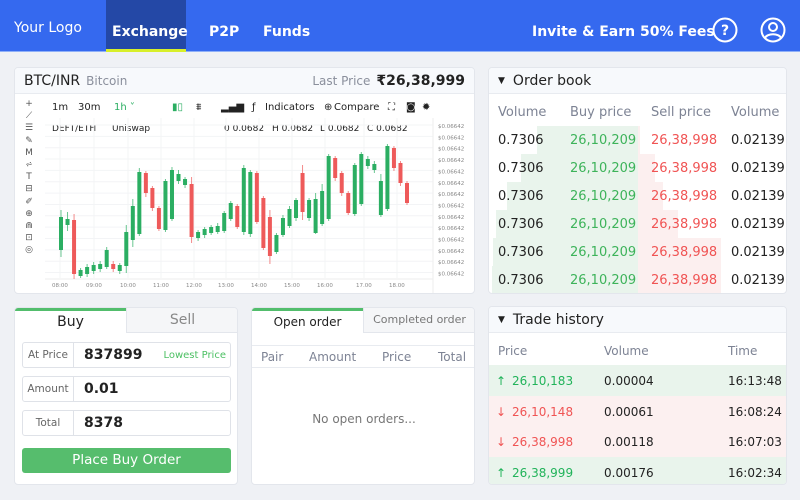 The height and width of the screenshot is (500, 800). I want to click on at-price-field: At Price 837899 Lowest Price, so click(126, 355).